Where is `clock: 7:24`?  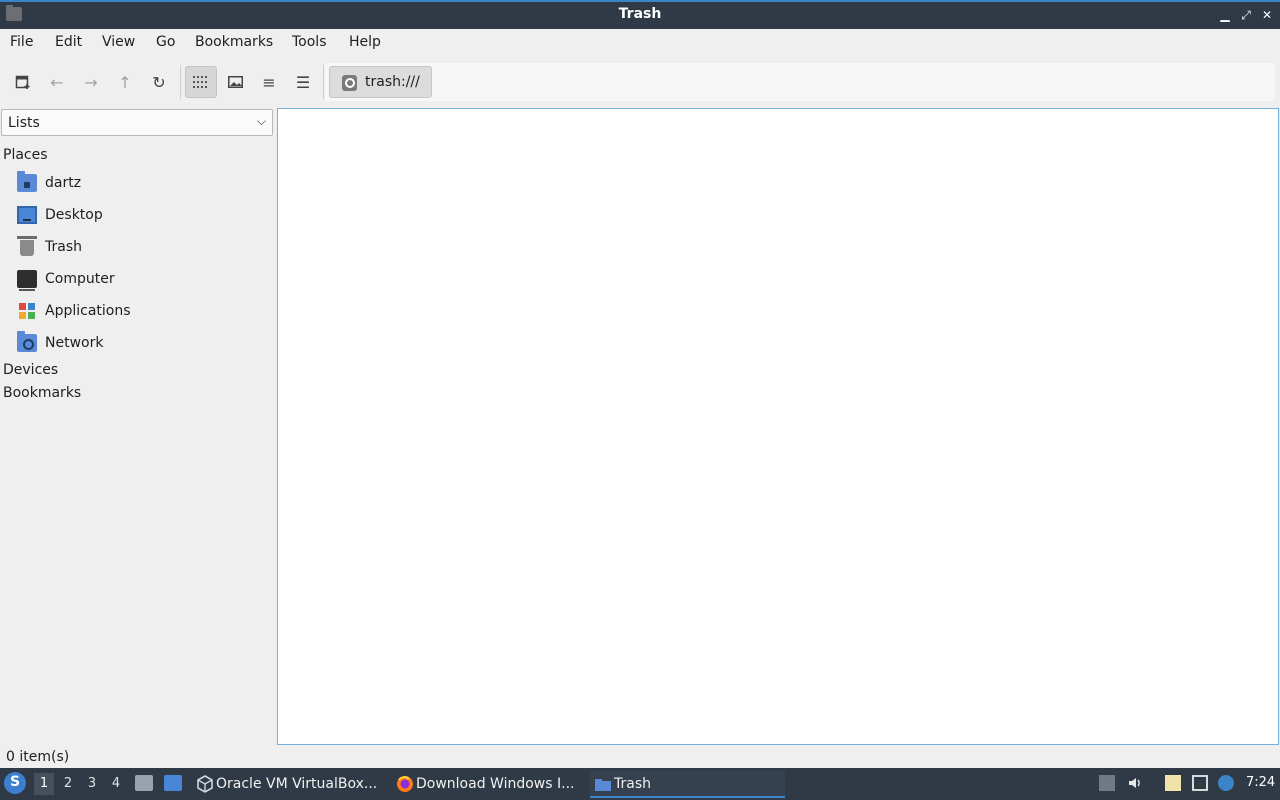 clock: 7:24 is located at coordinates (1260, 782).